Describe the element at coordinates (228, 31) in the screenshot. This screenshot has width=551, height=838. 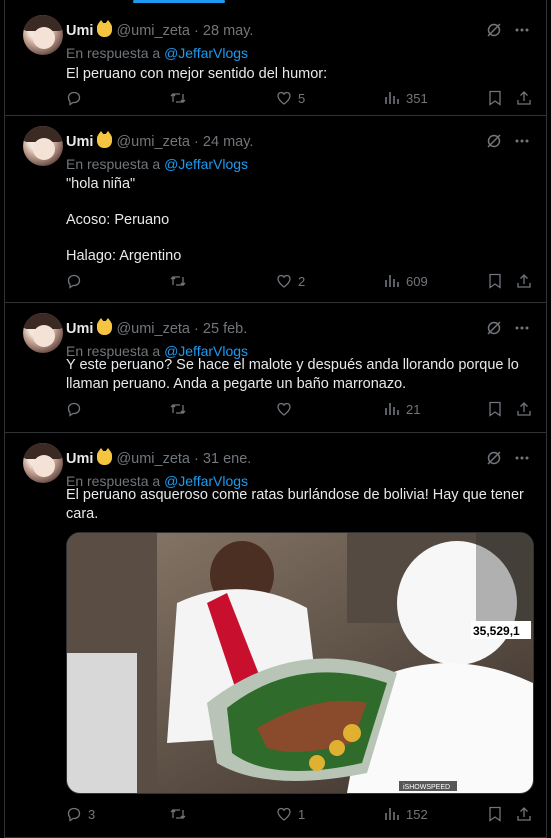
I see `timestamp: 28 may.` at that location.